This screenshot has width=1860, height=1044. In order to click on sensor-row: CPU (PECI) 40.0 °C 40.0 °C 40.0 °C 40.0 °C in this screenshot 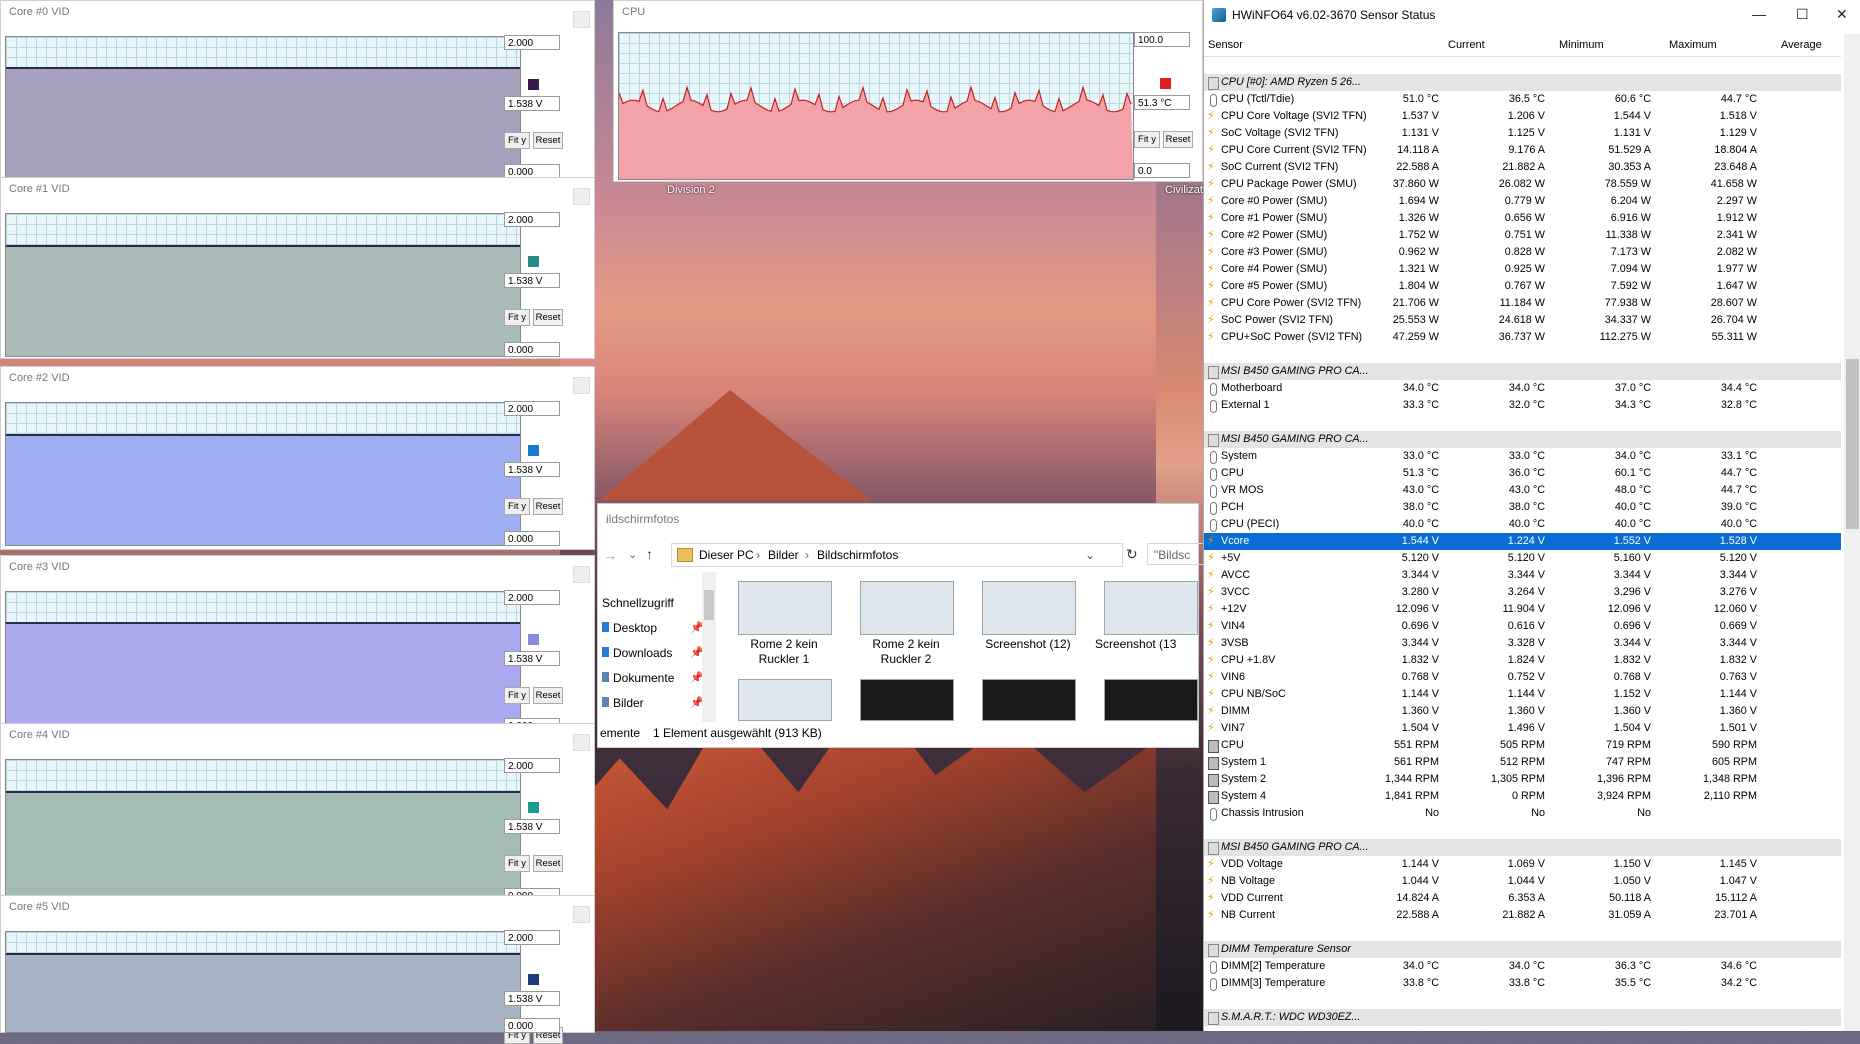, I will do `click(1522, 524)`.